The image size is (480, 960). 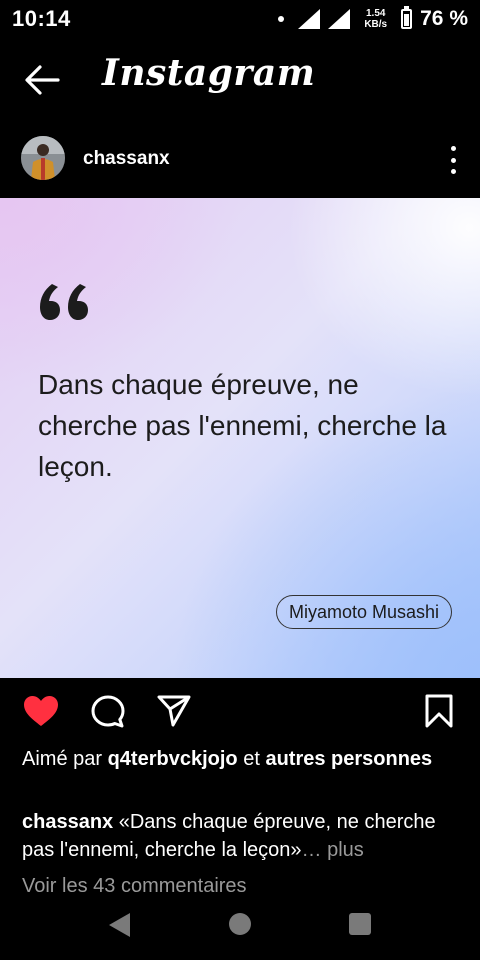 What do you see at coordinates (375, 13) in the screenshot?
I see `network-speed-value: 1.54` at bounding box center [375, 13].